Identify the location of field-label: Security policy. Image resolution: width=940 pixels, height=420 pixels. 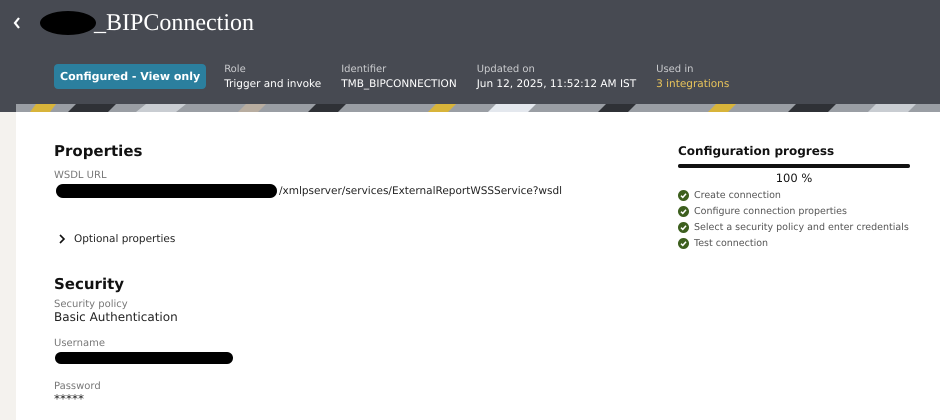
(91, 304).